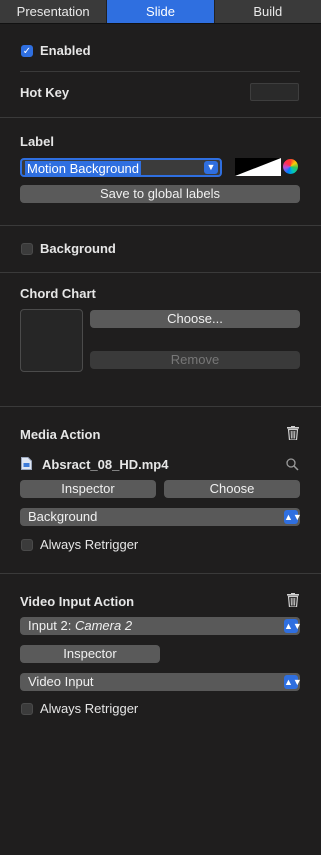  Describe the element at coordinates (61, 681) in the screenshot. I see `video-layer-value: Video Input` at that location.